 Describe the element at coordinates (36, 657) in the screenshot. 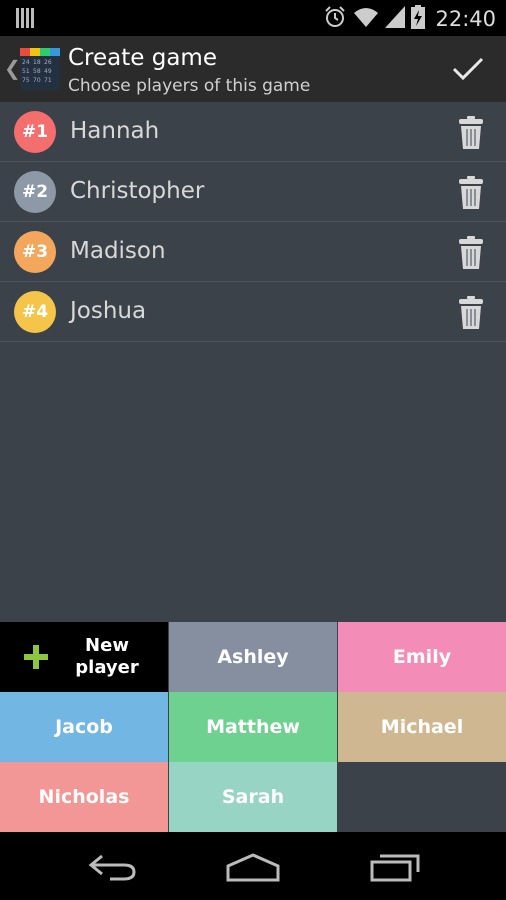

I see `plus-icon` at that location.